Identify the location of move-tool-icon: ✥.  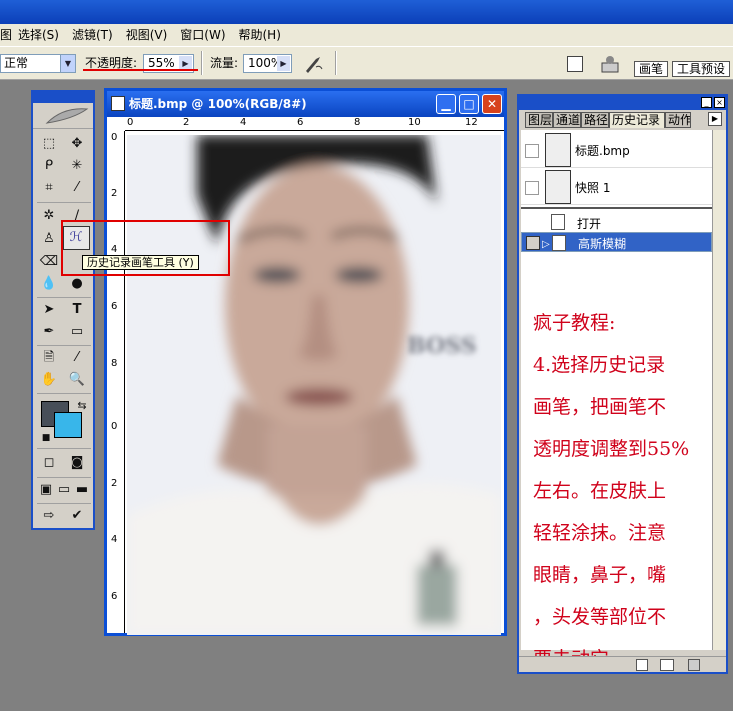
(77, 144).